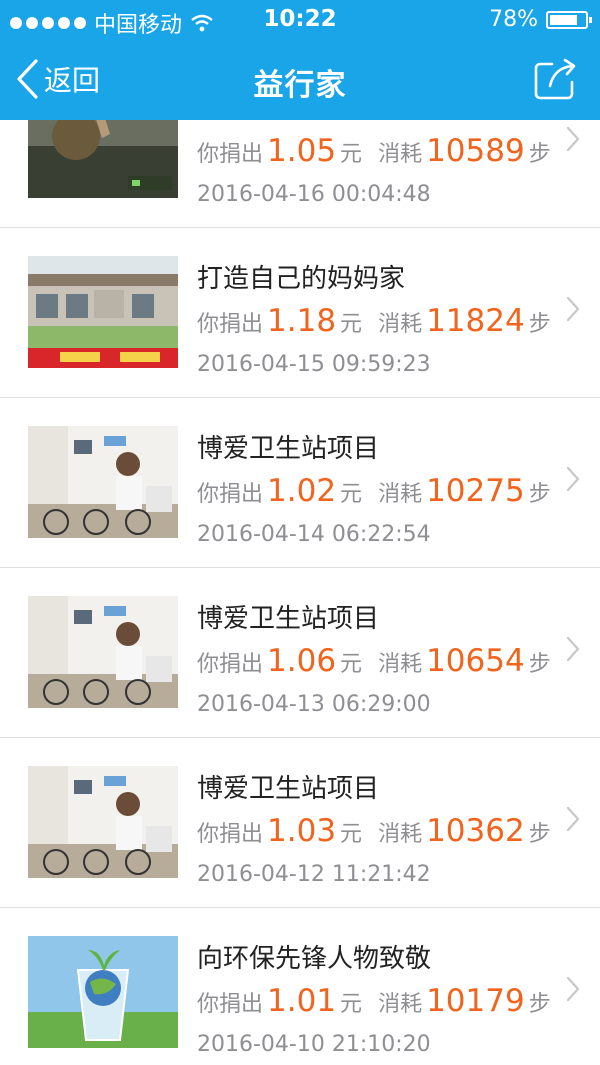 Image resolution: width=600 pixels, height=1065 pixels. What do you see at coordinates (374, 491) in the screenshot?
I see `donation-summary: 你捐出 1.02 元 消耗 10275 步` at bounding box center [374, 491].